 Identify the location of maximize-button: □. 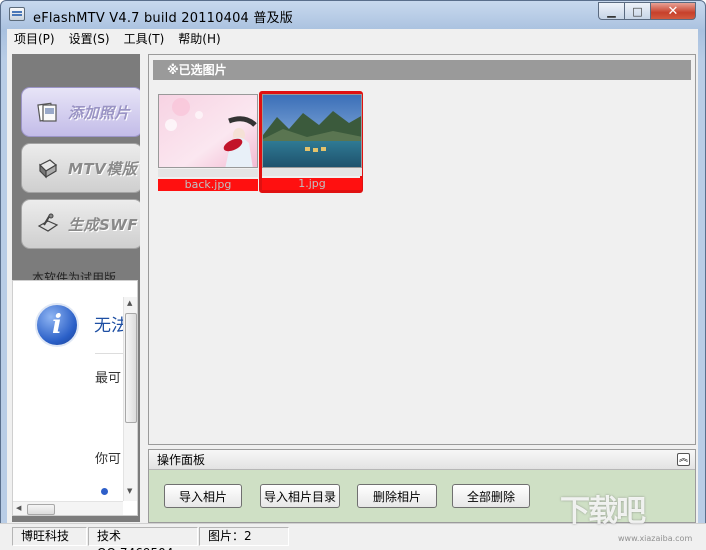
(637, 11).